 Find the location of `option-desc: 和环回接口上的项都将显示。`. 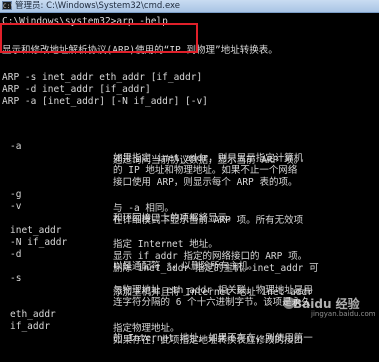

option-desc: 和环回接口上的项都将显示。 is located at coordinates (175, 218).